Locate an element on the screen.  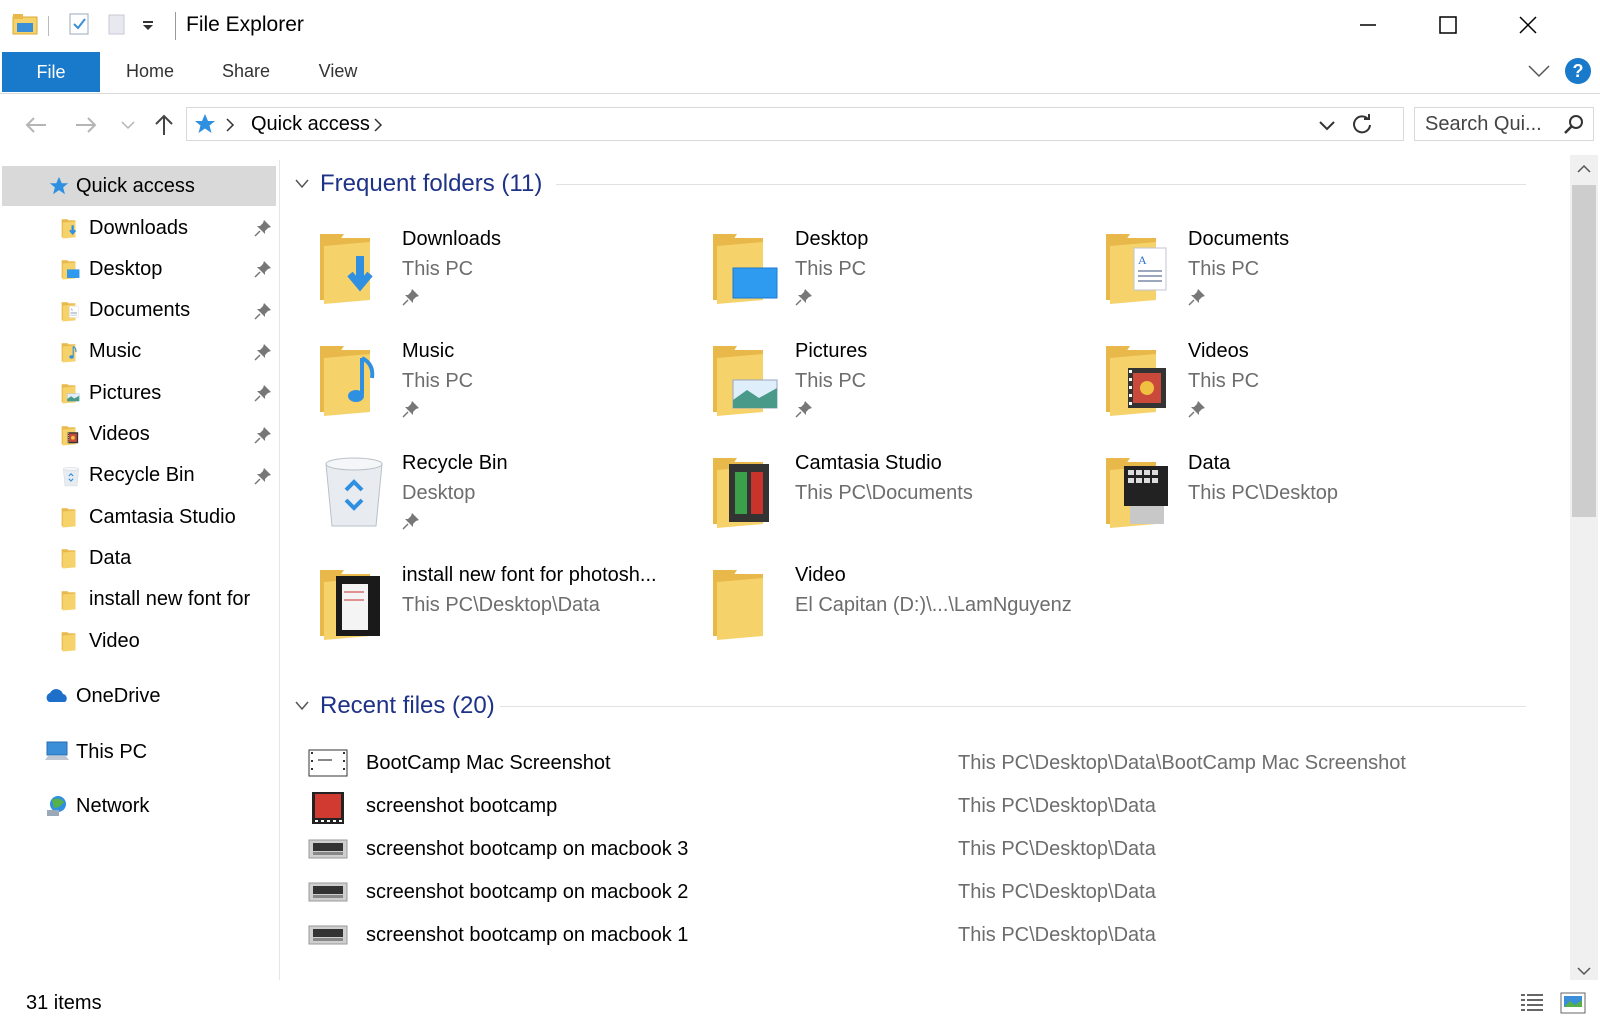
file-explorer-icon is located at coordinates (25, 26).